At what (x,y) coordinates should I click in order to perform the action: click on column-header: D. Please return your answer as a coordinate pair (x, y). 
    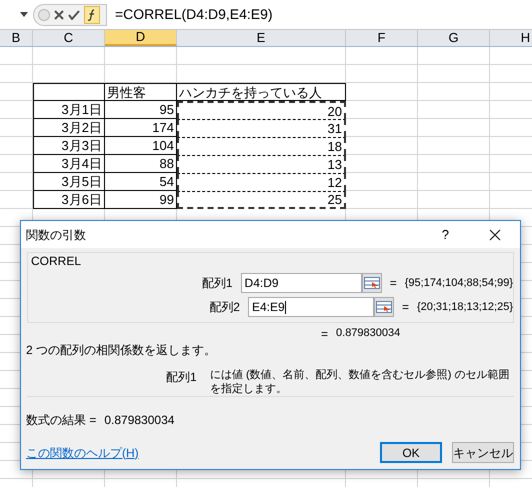
    Looking at the image, I should click on (141, 38).